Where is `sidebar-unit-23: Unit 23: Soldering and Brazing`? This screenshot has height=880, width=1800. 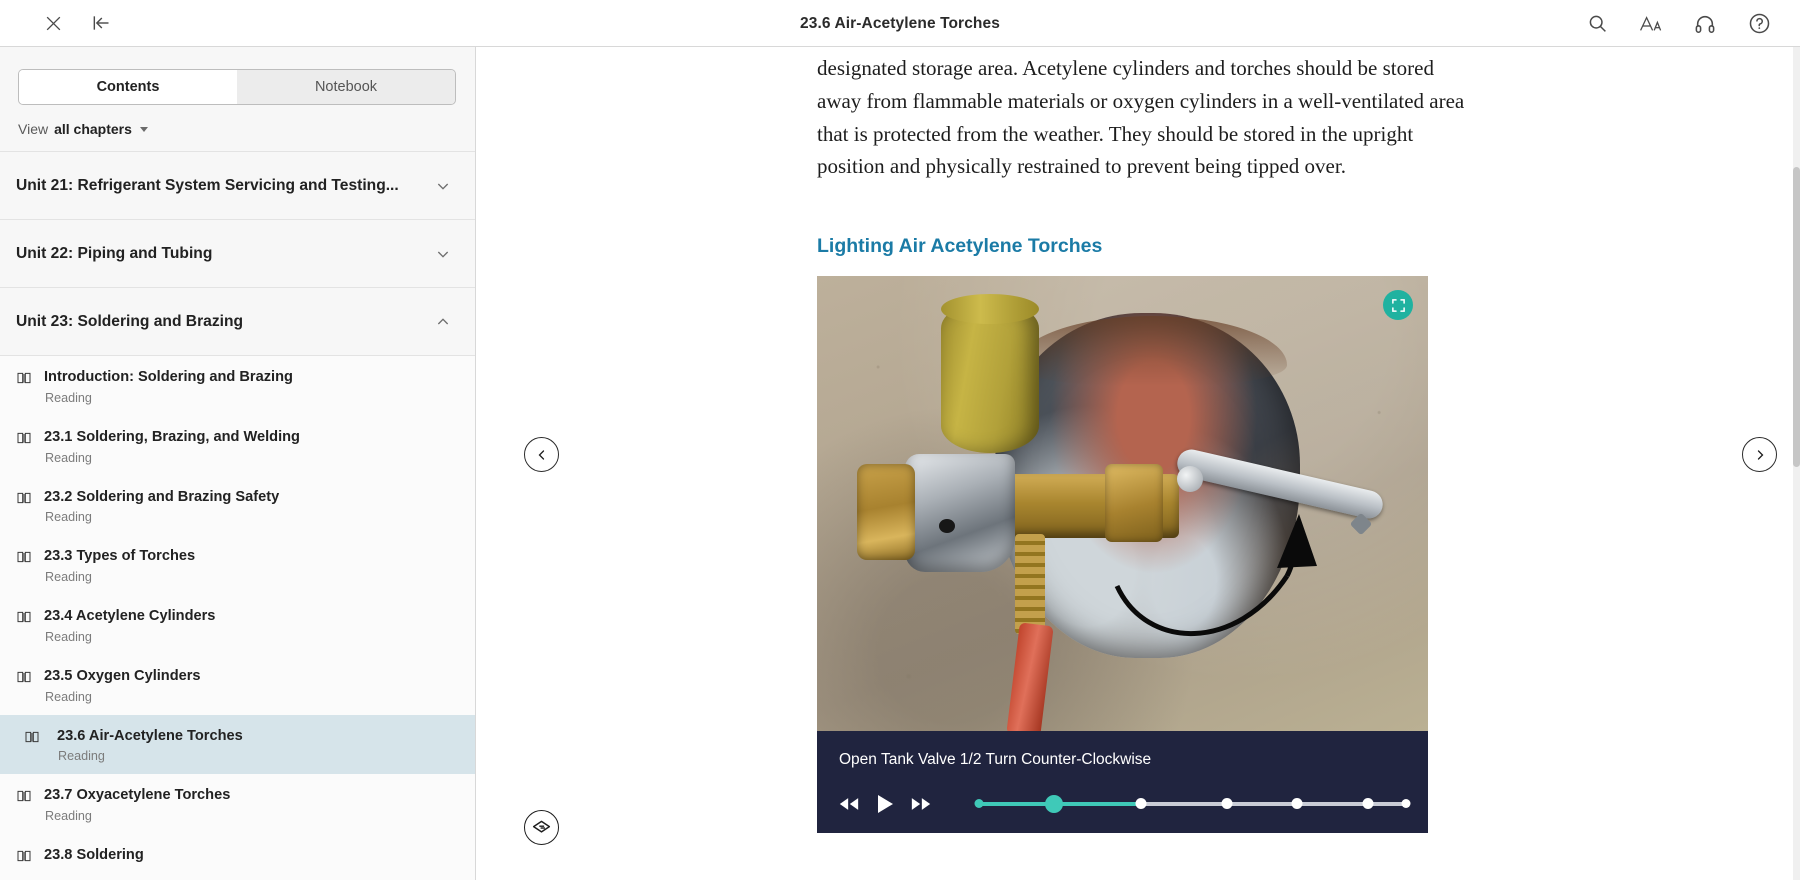
sidebar-unit-23: Unit 23: Soldering and Brazing is located at coordinates (237, 321).